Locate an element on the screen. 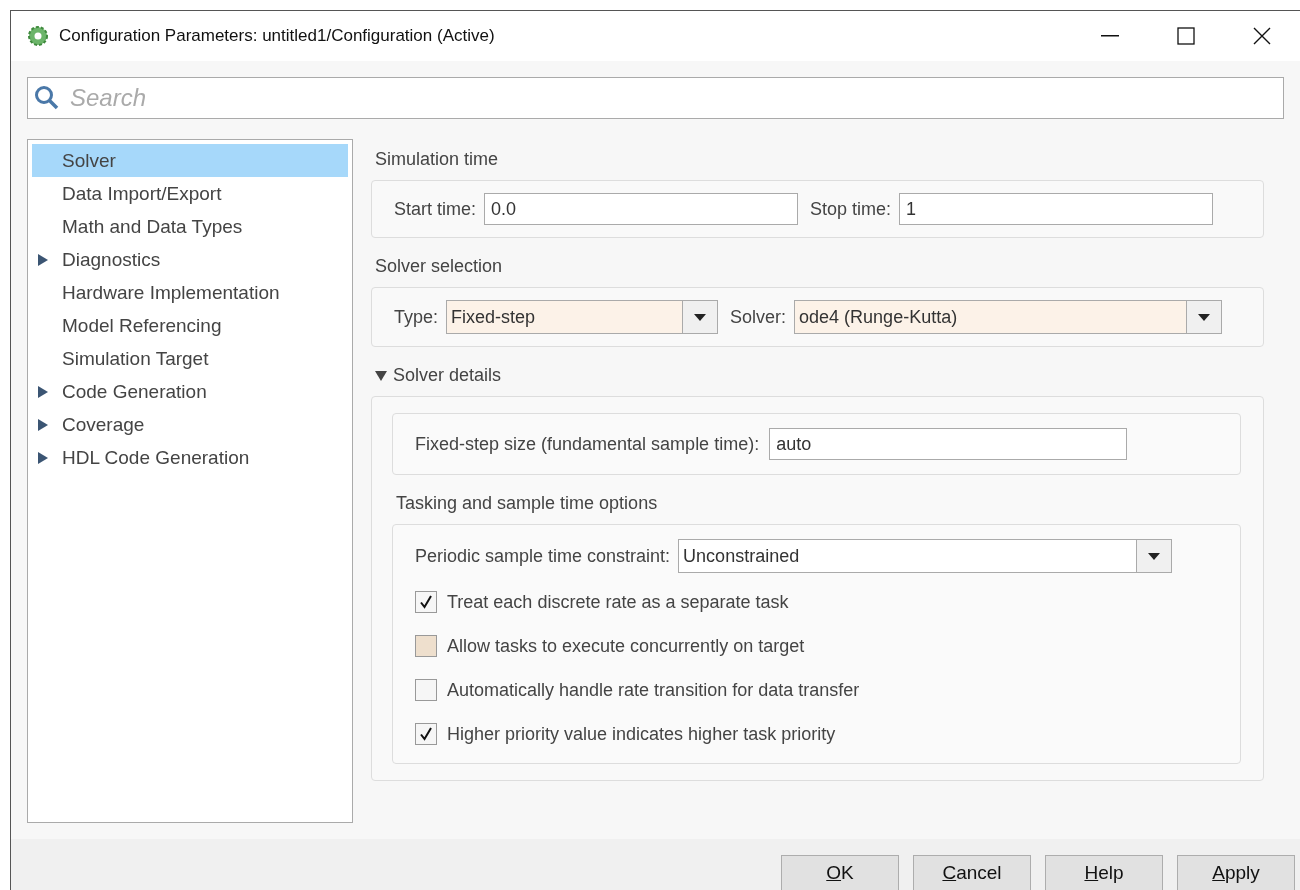 This screenshot has width=1300, height=890. tree-item: HDL Code Generation is located at coordinates (156, 457).